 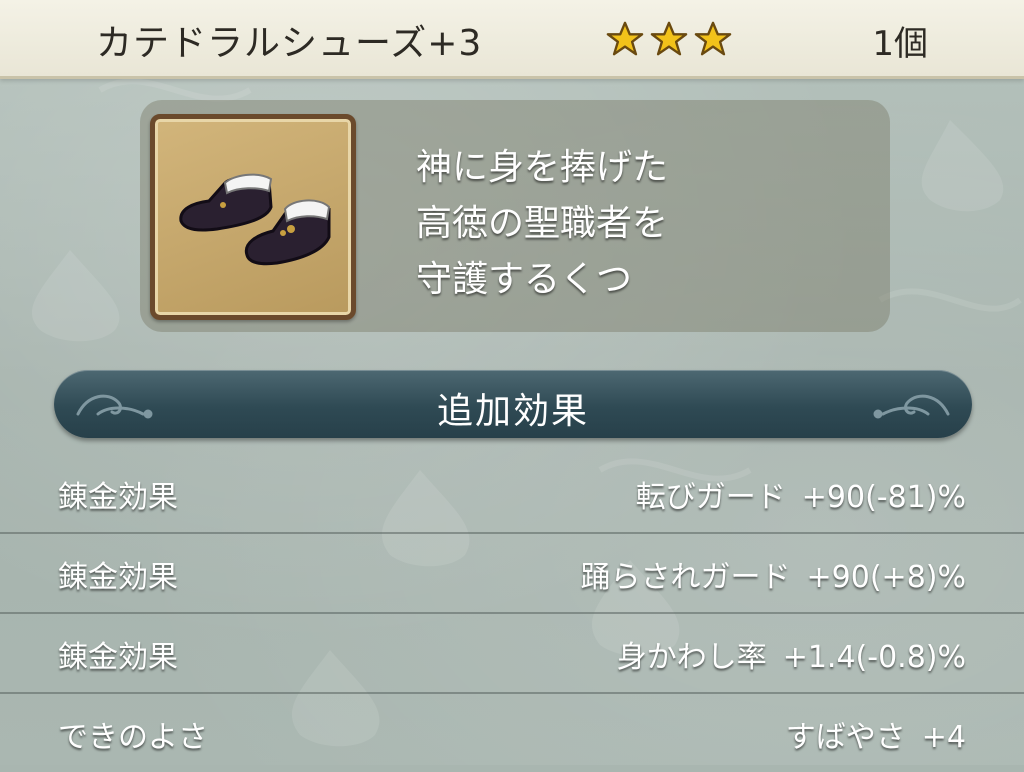 I want to click on effect-value: 身かわし率 +1.4(-0.8)%, so click(x=791, y=654).